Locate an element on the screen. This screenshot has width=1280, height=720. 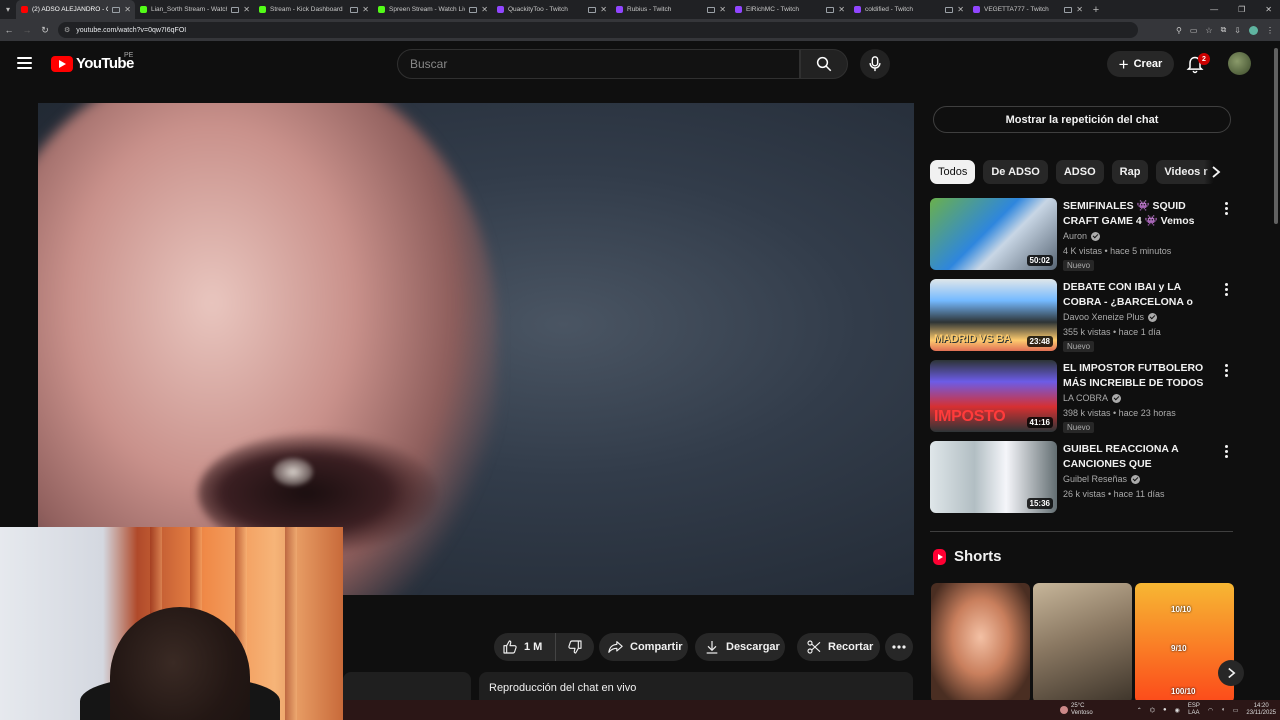
browser-menu-icon: ⋮ is located at coordinates (1270, 30).